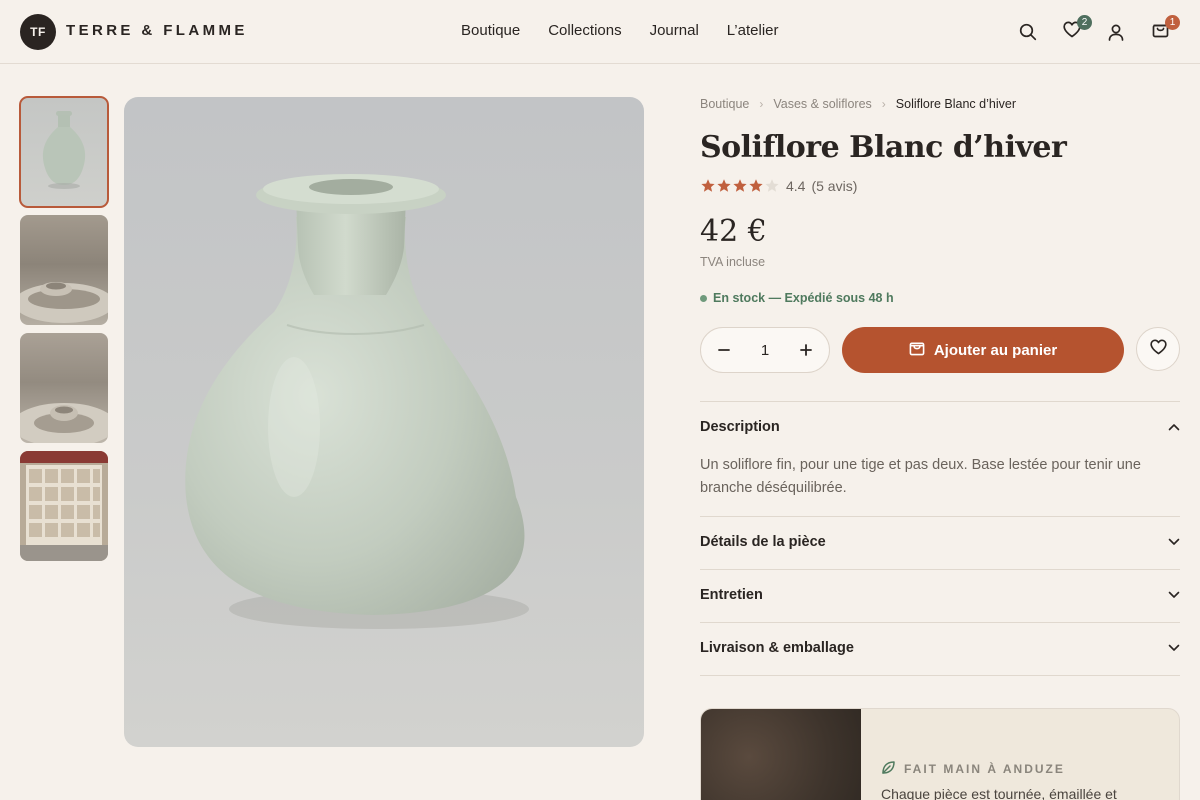 The width and height of the screenshot is (1200, 800). Describe the element at coordinates (883, 147) in the screenshot. I see `product-title: Soliflore Blanc d’hiver` at that location.